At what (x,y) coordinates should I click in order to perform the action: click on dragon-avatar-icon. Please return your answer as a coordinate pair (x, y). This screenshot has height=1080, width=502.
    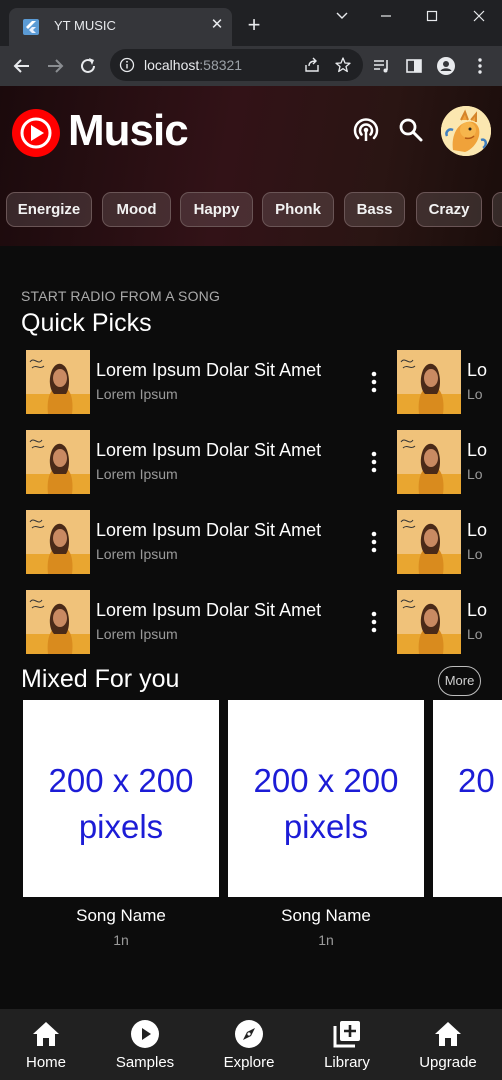
    Looking at the image, I should click on (466, 131).